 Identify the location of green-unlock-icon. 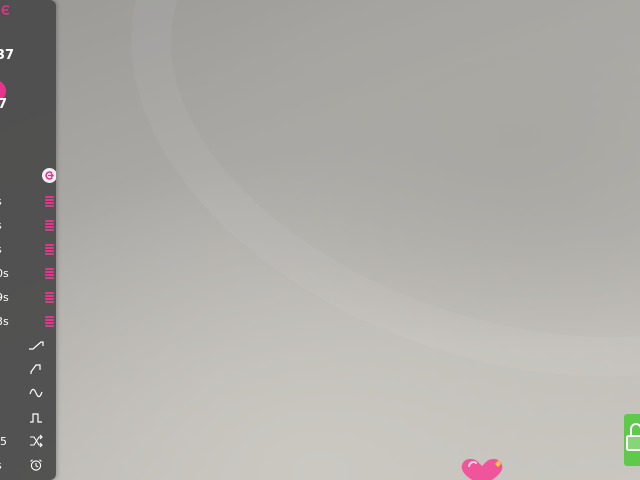
(633, 437).